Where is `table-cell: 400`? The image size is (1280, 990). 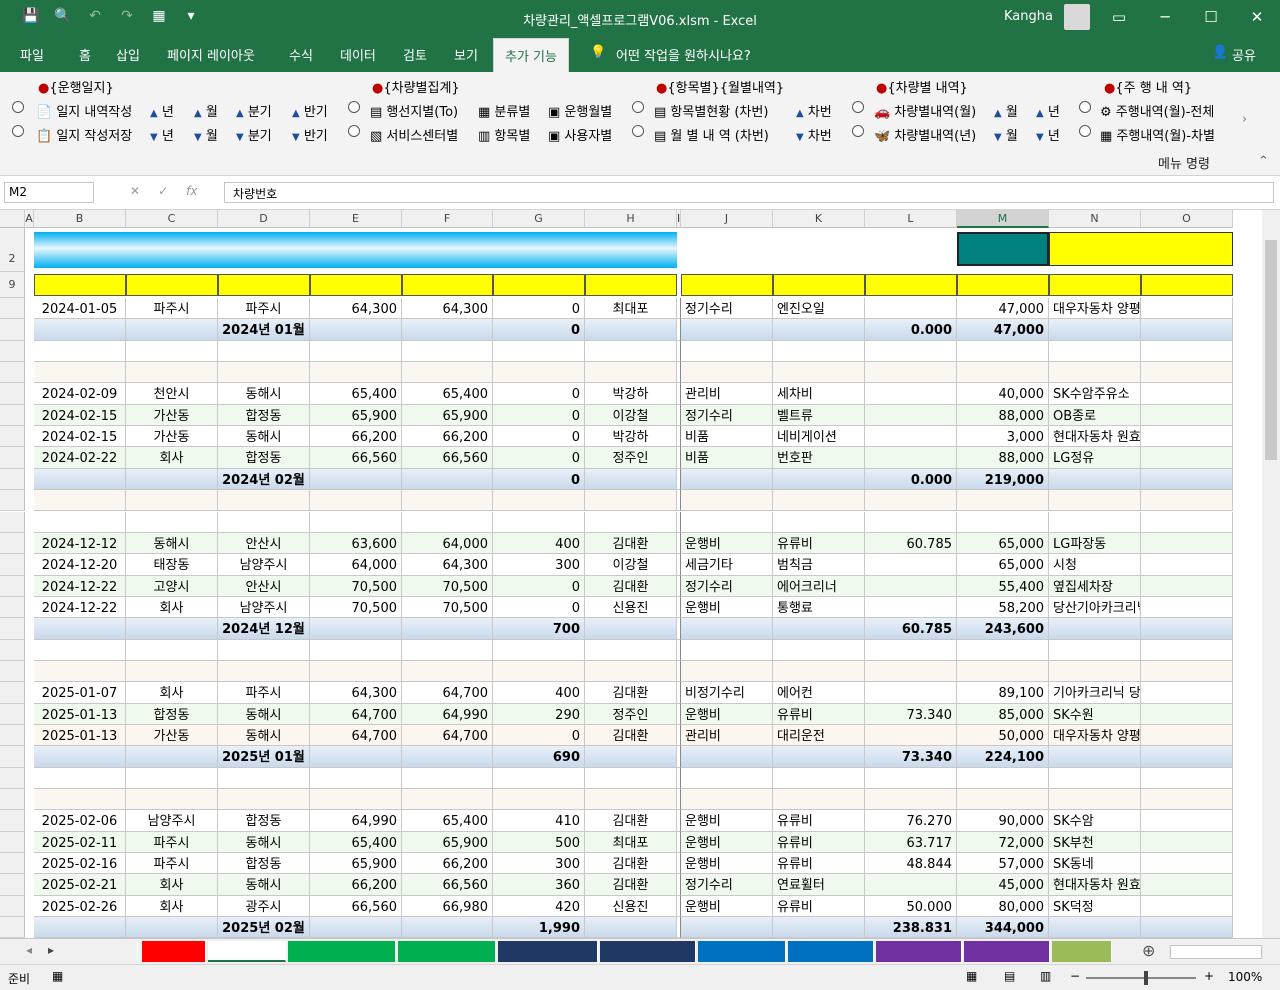
table-cell: 400 is located at coordinates (539, 693).